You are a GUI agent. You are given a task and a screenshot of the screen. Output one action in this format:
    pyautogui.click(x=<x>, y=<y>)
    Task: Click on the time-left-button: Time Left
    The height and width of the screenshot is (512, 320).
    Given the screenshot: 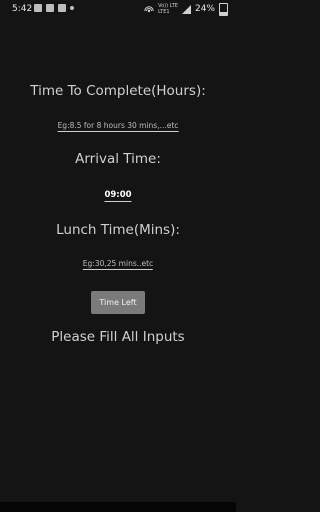 What is the action you would take?
    pyautogui.click(x=118, y=302)
    